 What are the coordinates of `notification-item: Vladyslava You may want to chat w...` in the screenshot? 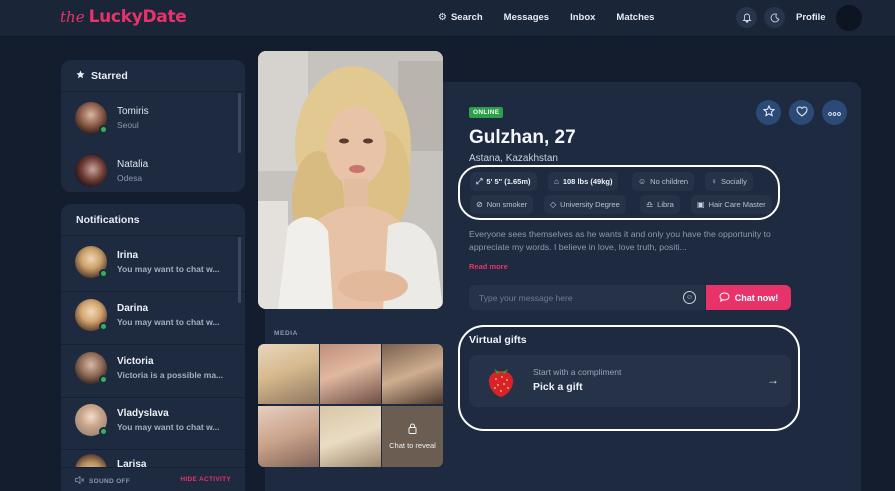 It's located at (155, 420).